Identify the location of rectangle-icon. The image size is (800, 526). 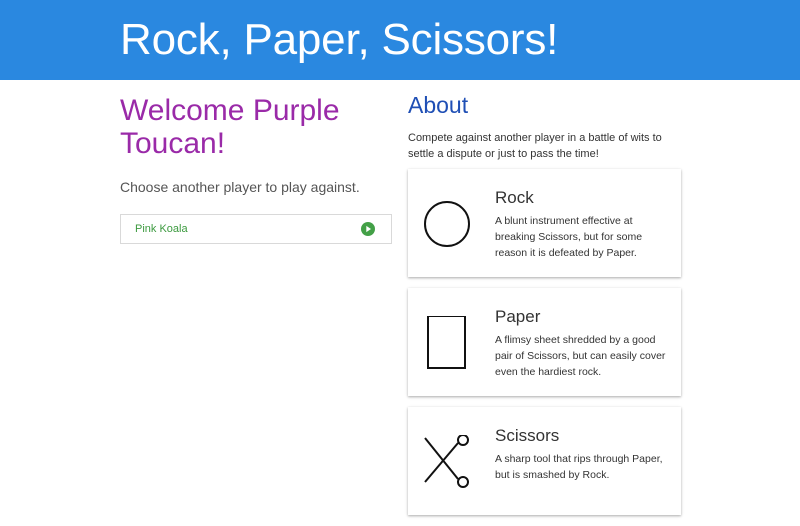
(446, 342).